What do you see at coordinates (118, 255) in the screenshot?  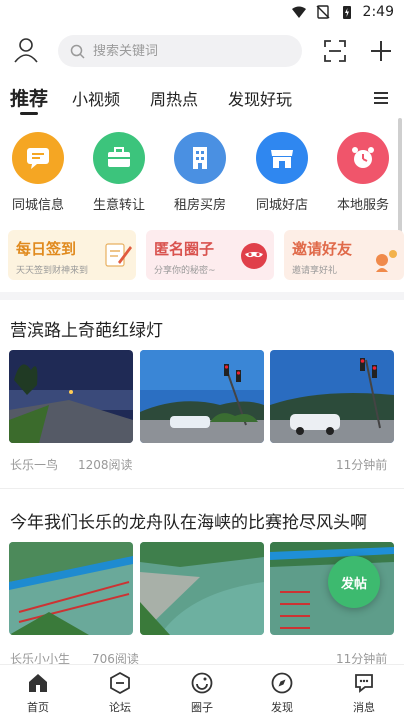 I see `pencil-note-icon` at bounding box center [118, 255].